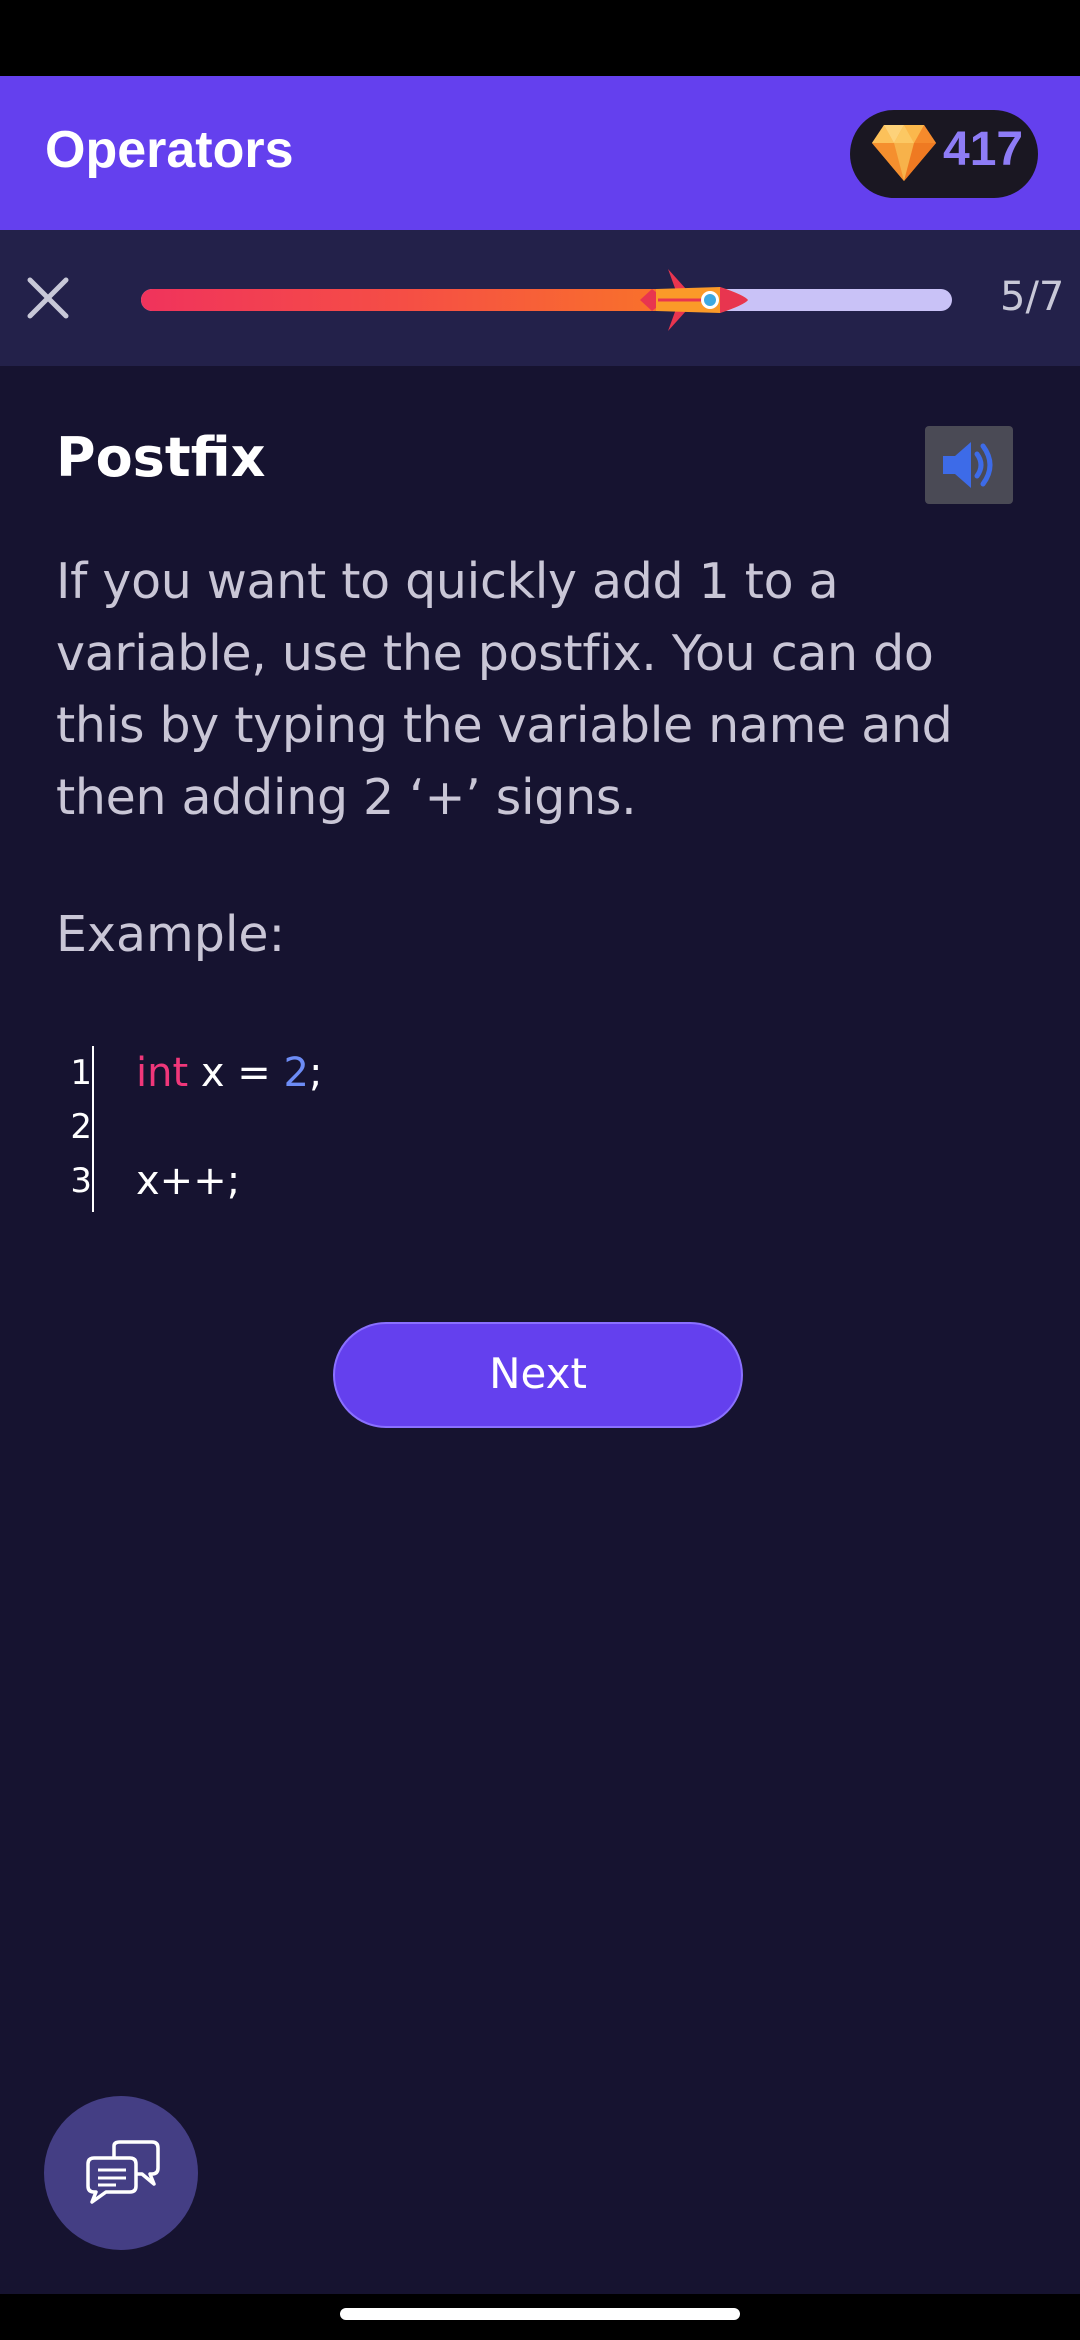 This screenshot has width=1080, height=2340. I want to click on line-numbers: 1 2 3, so click(74, 1127).